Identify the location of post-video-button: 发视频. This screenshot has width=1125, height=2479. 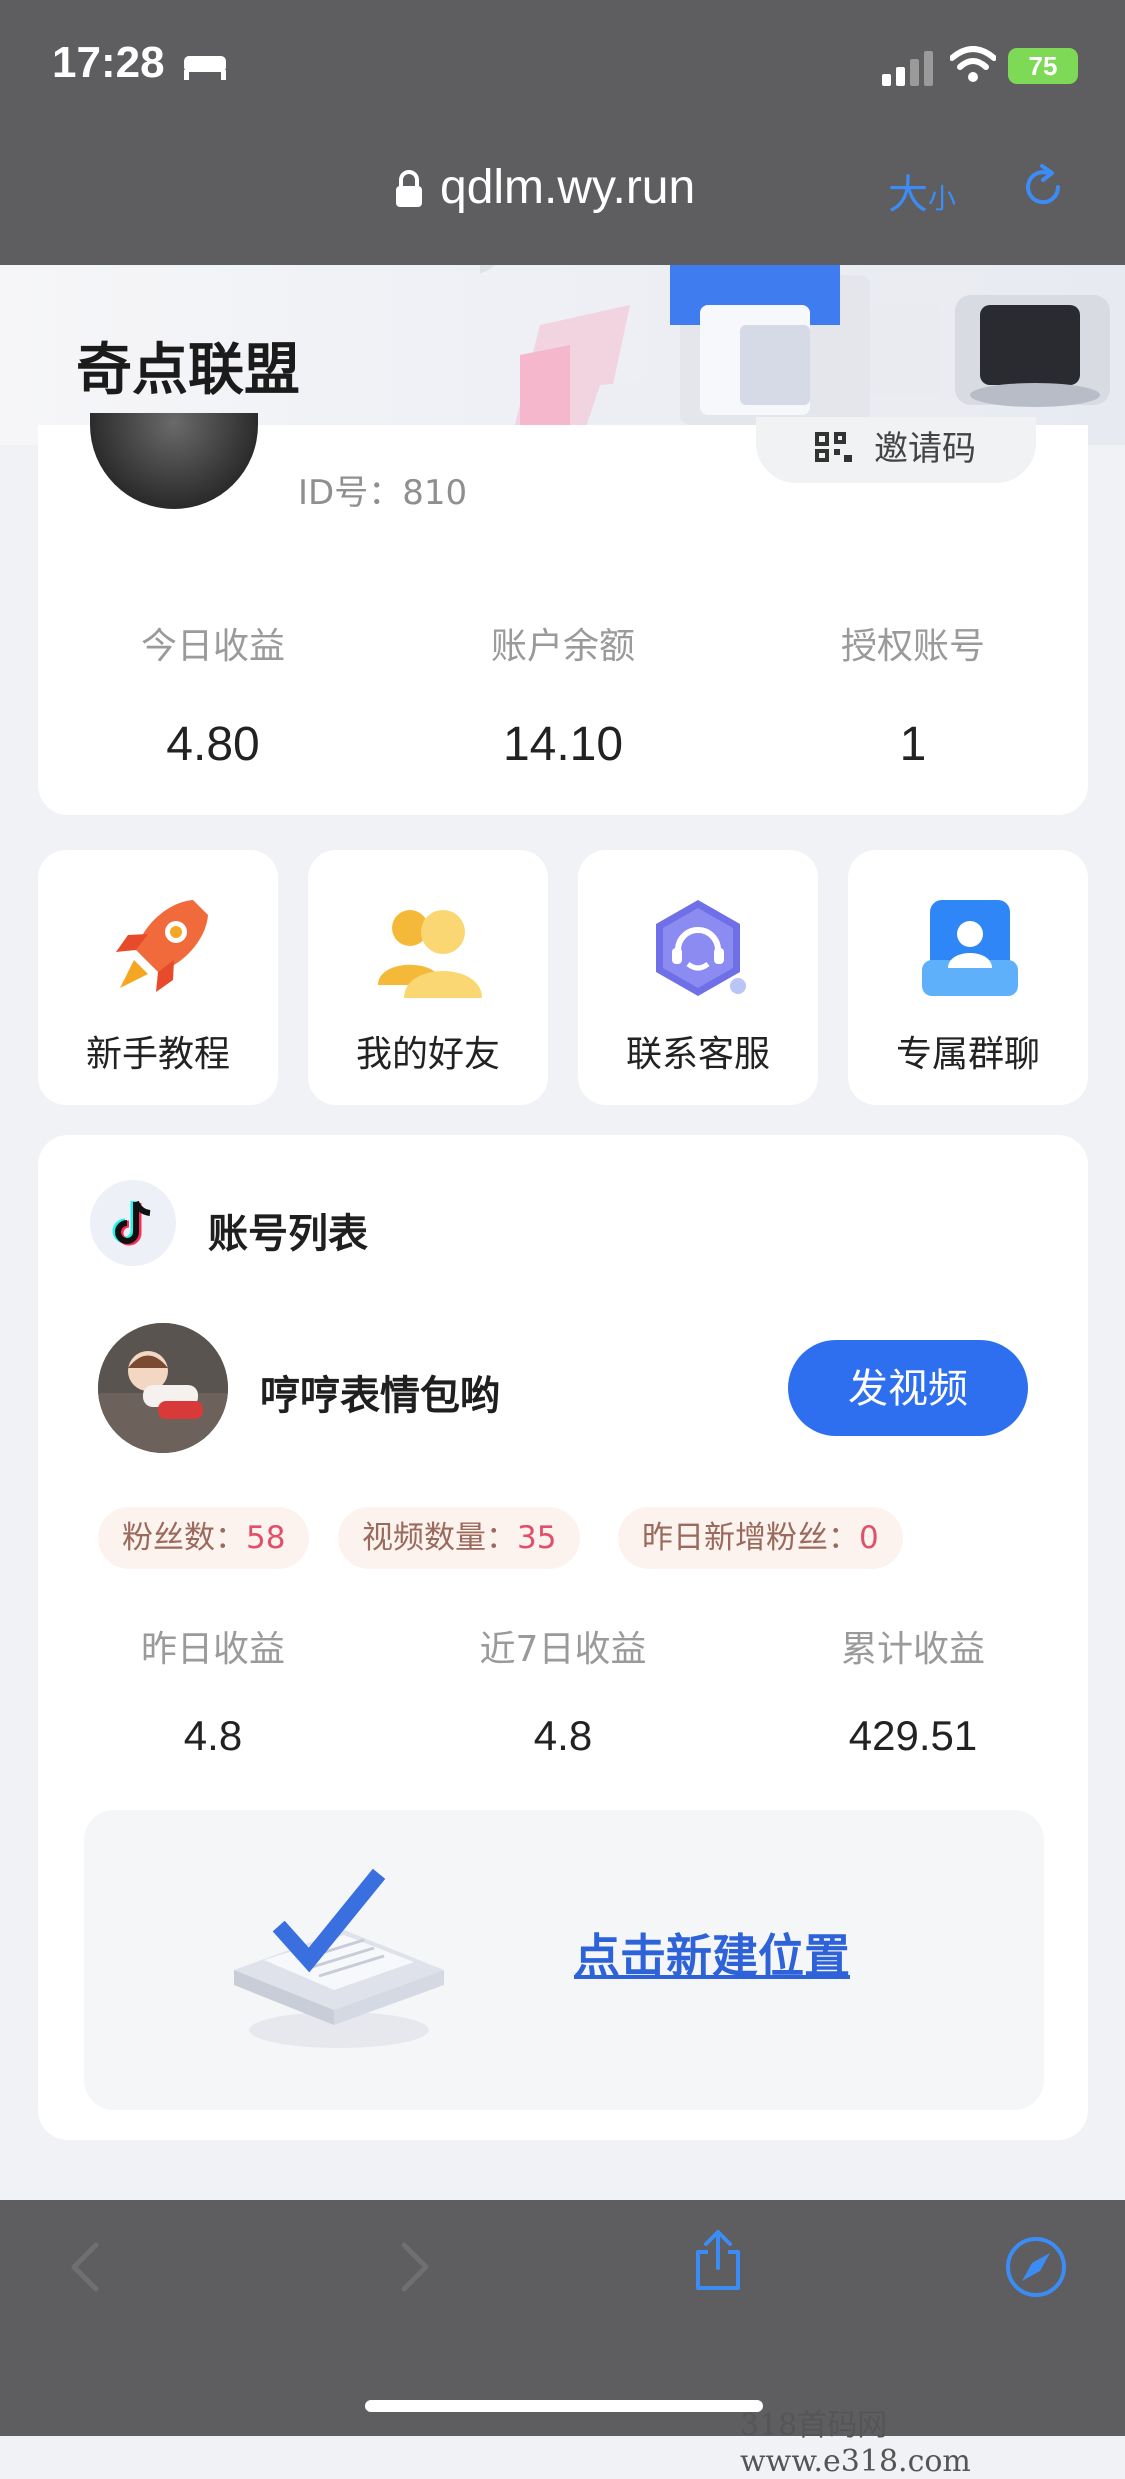
(908, 1388).